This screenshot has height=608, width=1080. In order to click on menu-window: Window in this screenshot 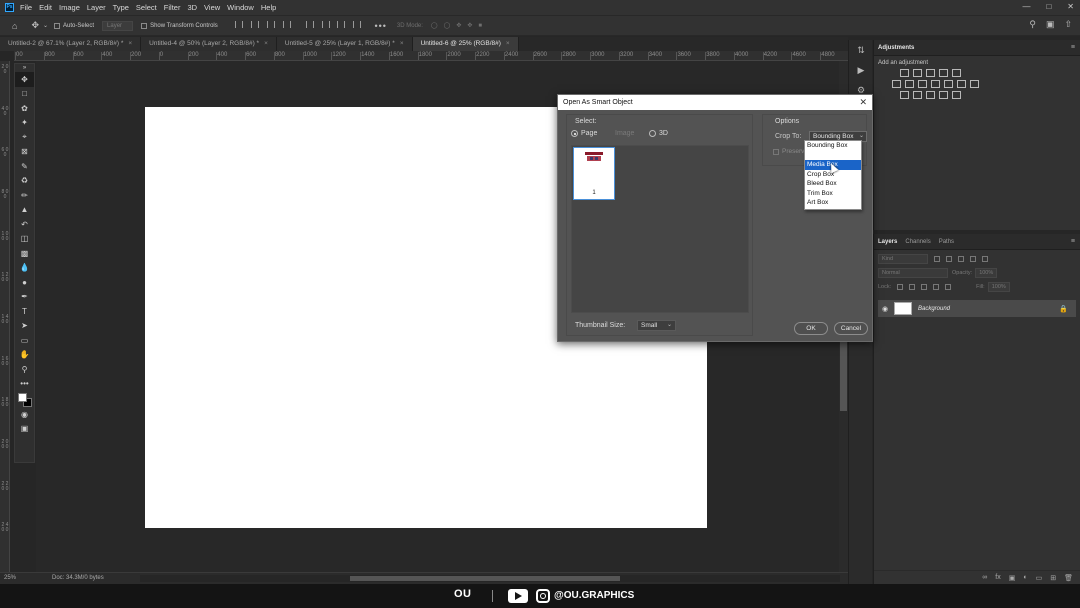, I will do `click(240, 7)`.